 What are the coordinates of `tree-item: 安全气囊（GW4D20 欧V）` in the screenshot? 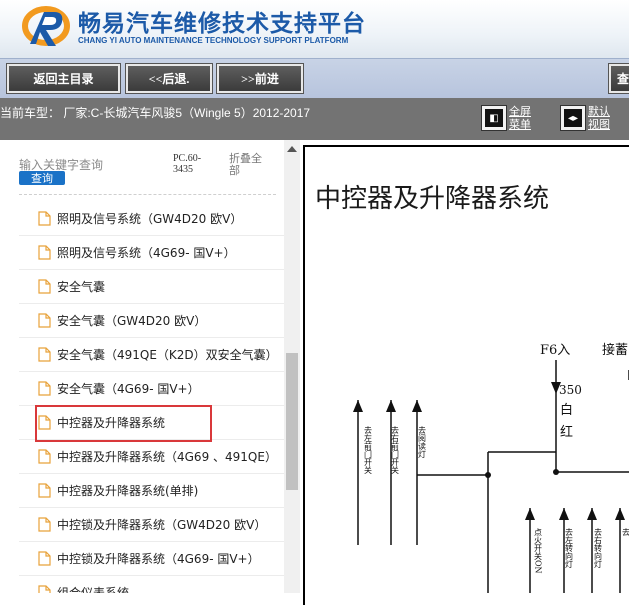 It's located at (152, 321).